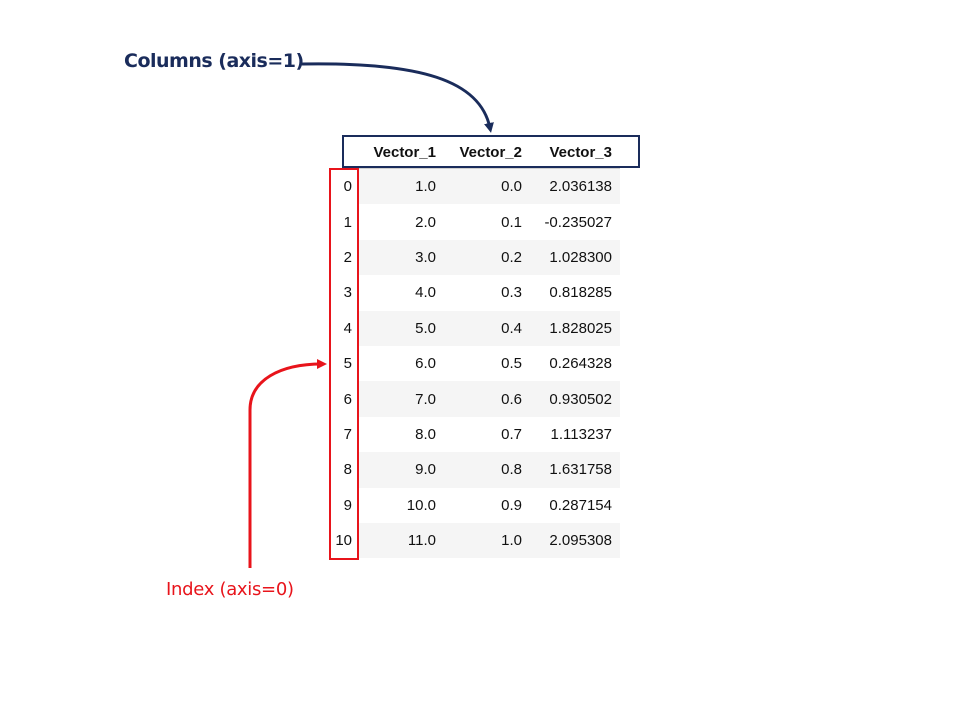 The image size is (960, 720). What do you see at coordinates (425, 328) in the screenshot?
I see `value-cell-vector-1: 5.0` at bounding box center [425, 328].